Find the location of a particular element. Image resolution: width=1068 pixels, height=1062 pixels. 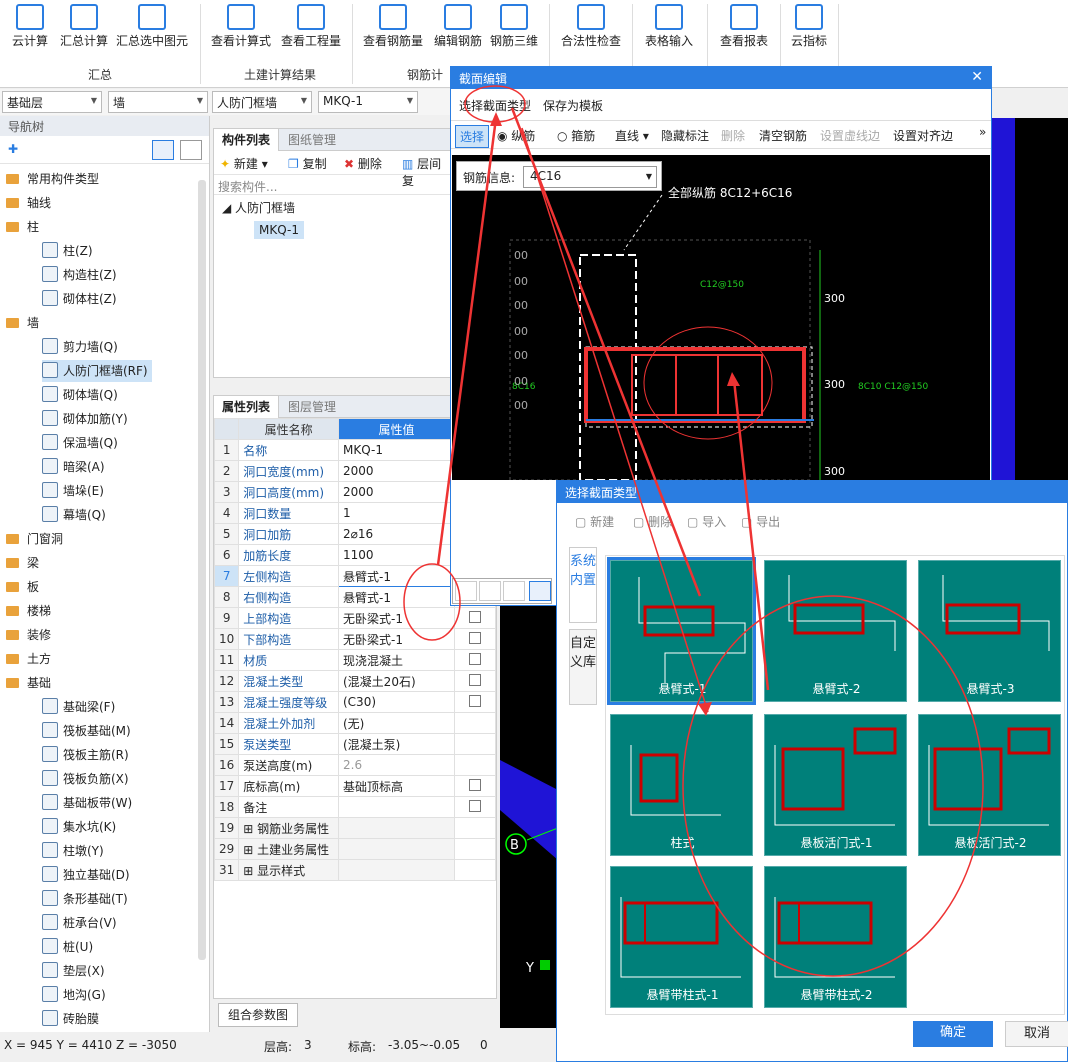

nav-item: 砖胎膜 is located at coordinates (70, 1019).